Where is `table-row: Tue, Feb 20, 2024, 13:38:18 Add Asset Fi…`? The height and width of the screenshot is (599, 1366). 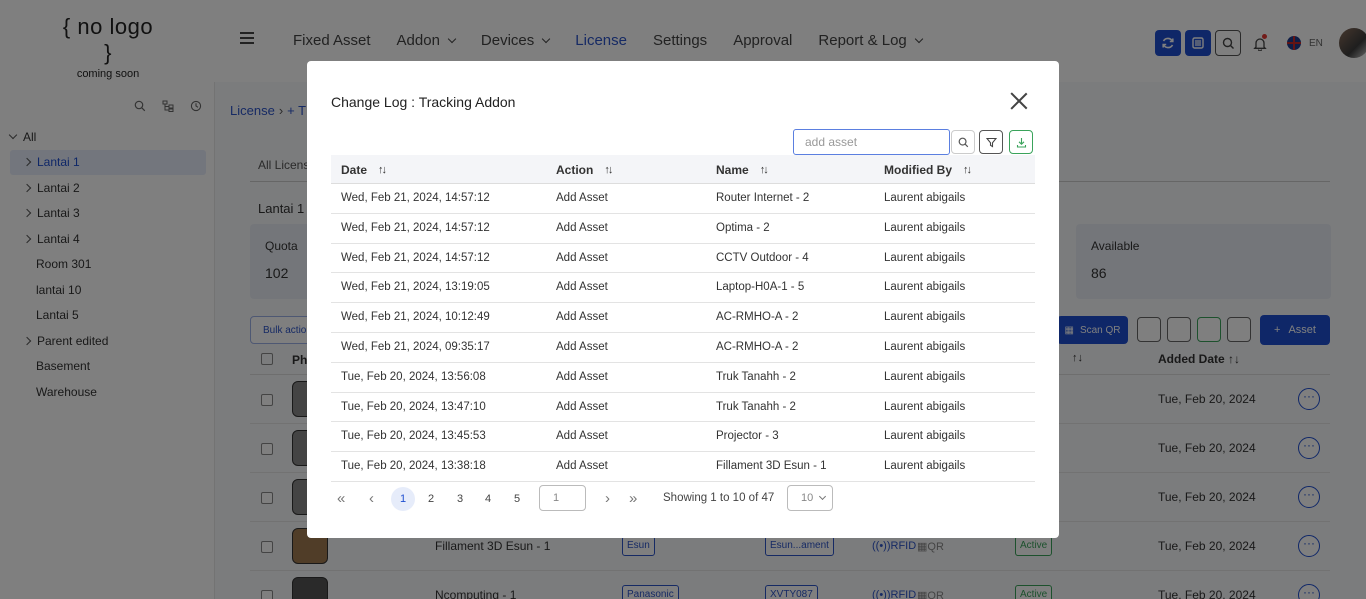 table-row: Tue, Feb 20, 2024, 13:38:18 Add Asset Fi… is located at coordinates (683, 467).